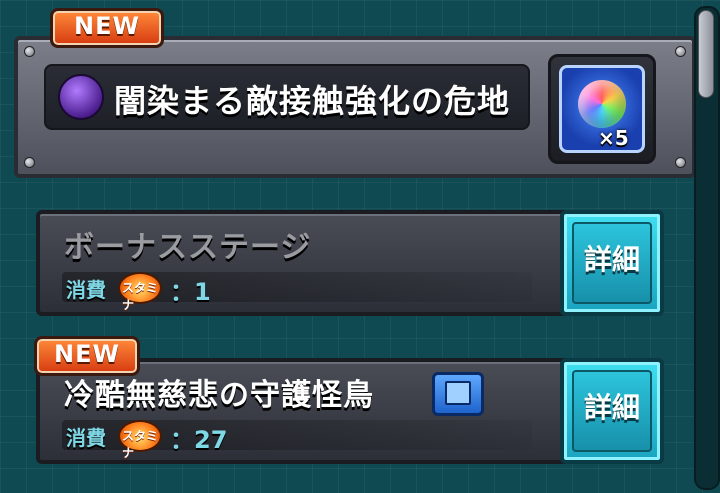 The width and height of the screenshot is (720, 493). Describe the element at coordinates (219, 395) in the screenshot. I see `stage-name: 冷酷無慈悲の守護怪鳥` at that location.